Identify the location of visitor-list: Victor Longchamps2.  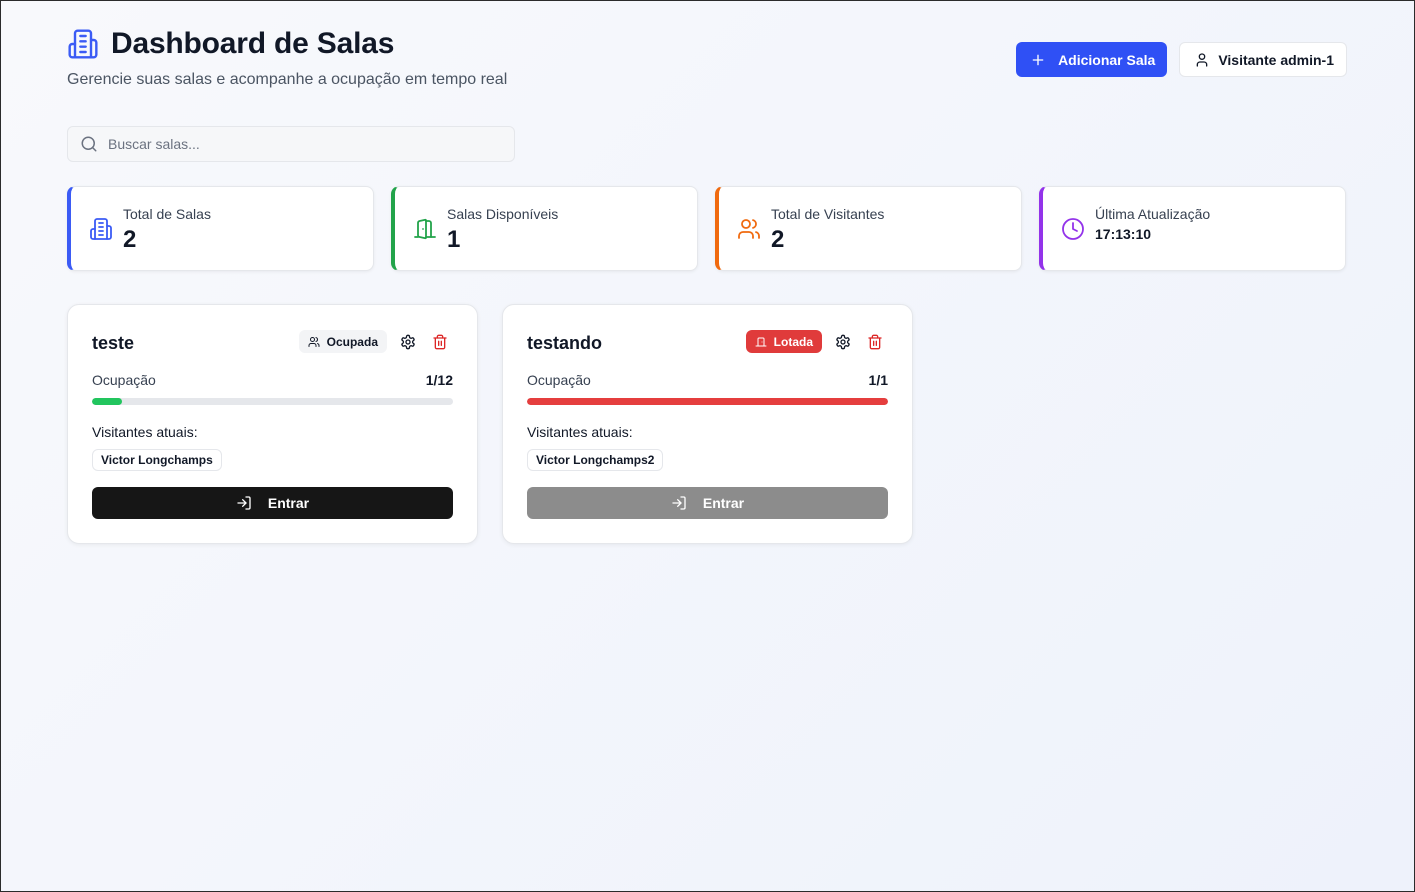
(595, 460).